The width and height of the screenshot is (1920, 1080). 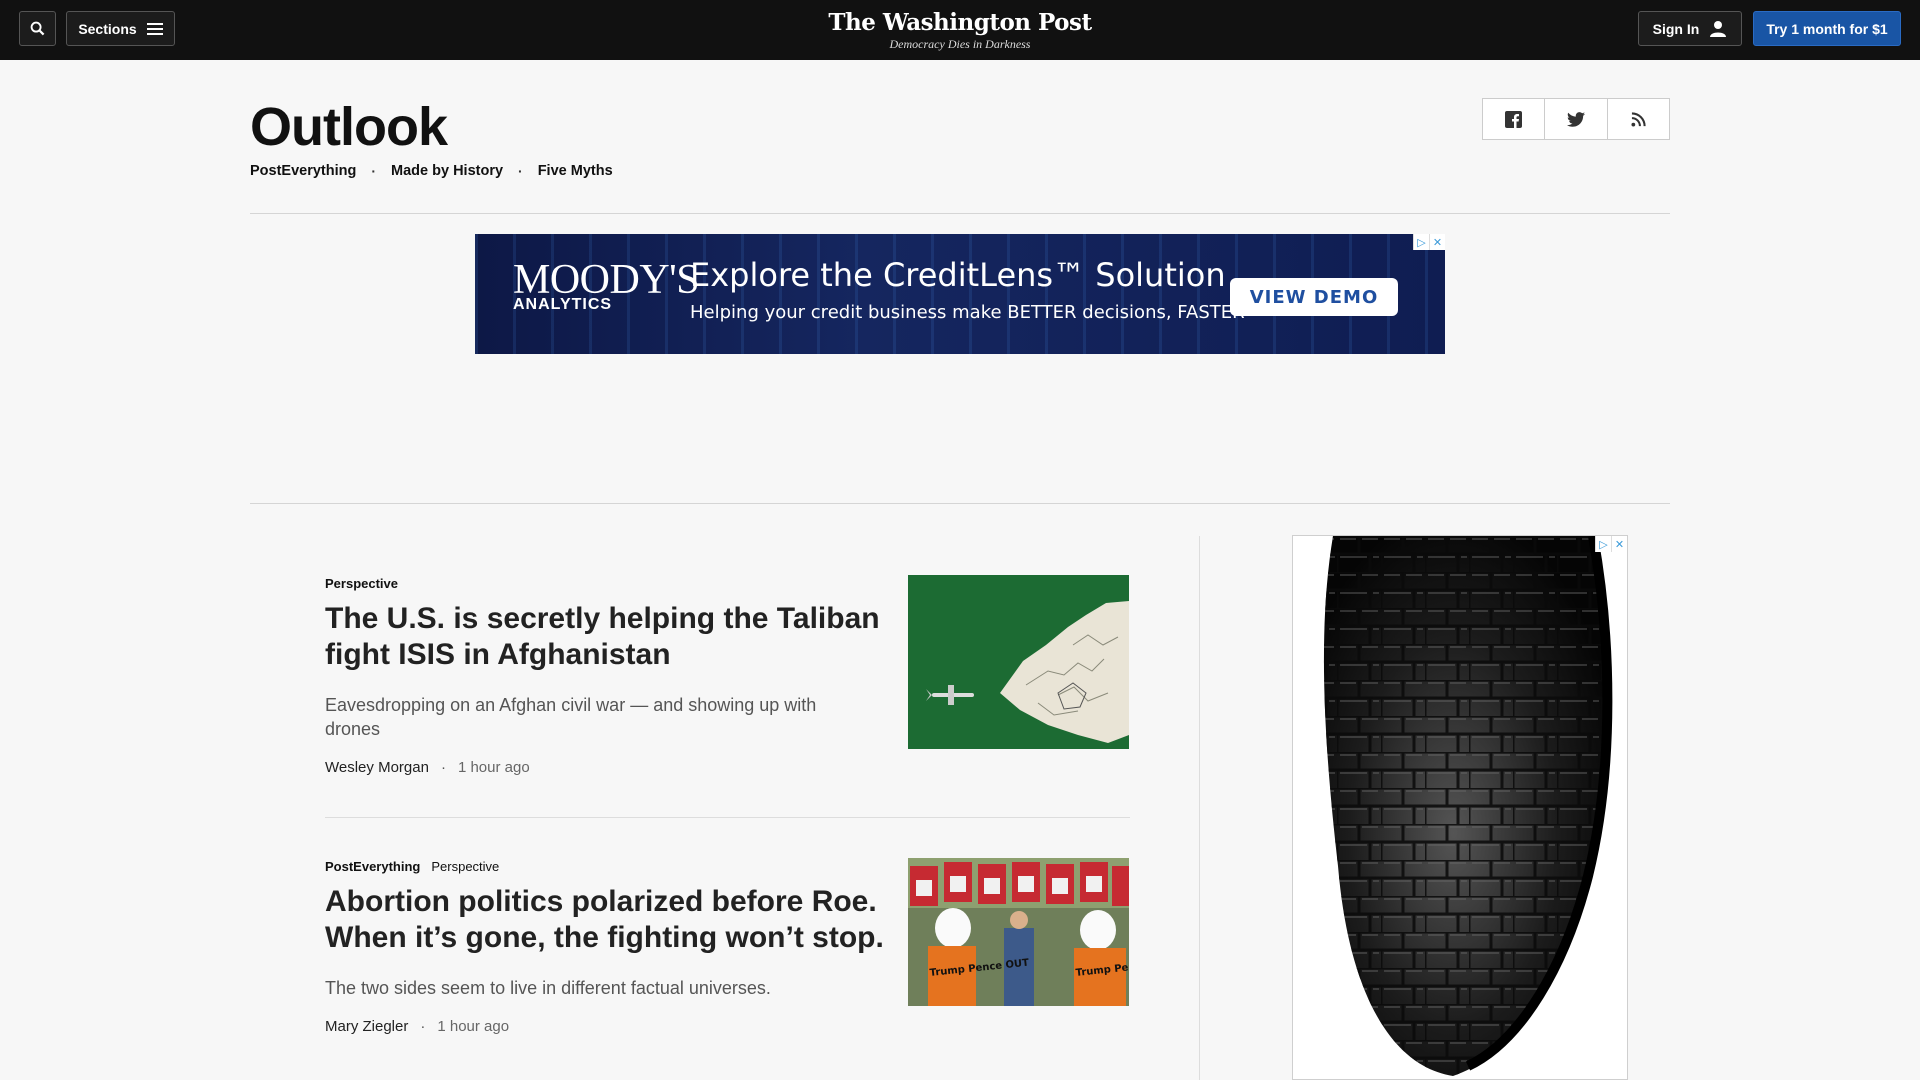 I want to click on sign-in-button: Sign In, so click(x=1690, y=28).